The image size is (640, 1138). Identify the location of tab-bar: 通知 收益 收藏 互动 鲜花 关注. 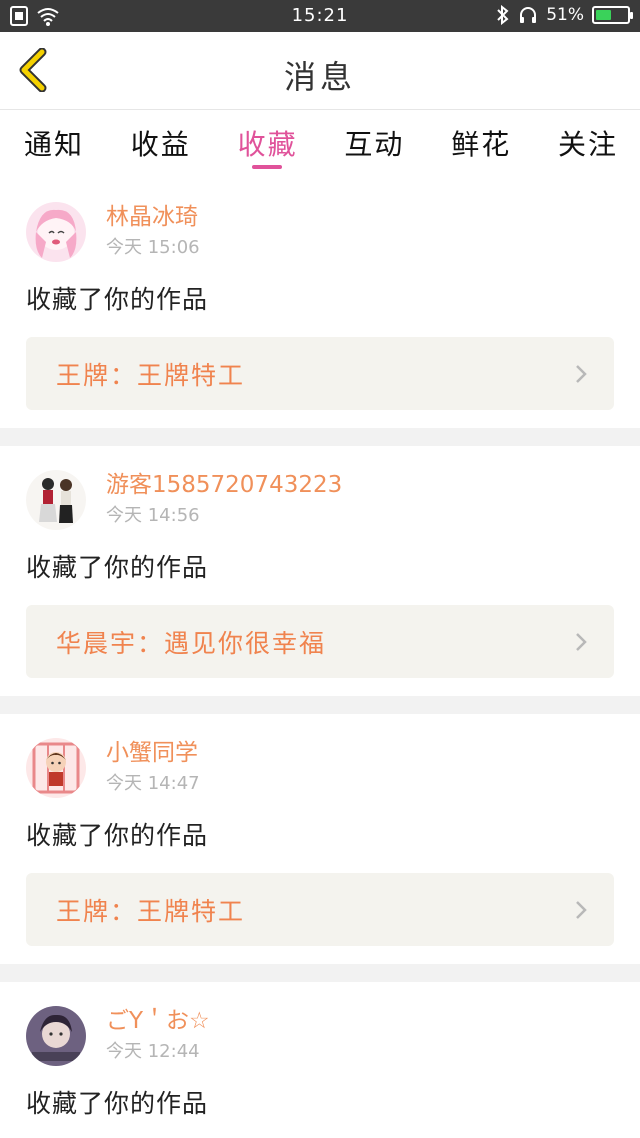
(320, 144).